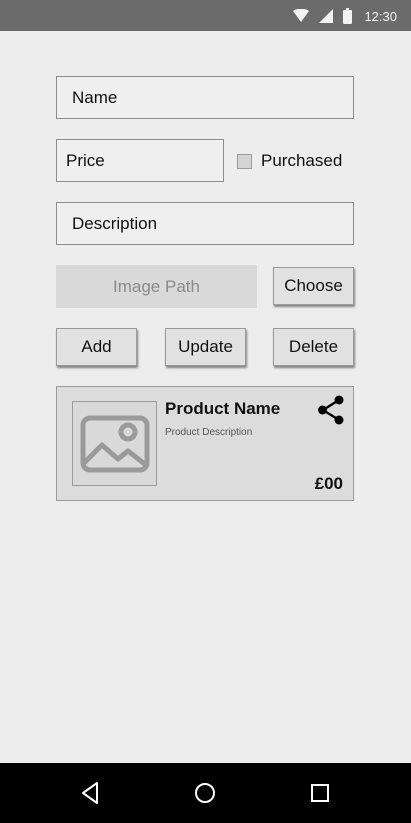 The image size is (411, 823). I want to click on purchased-checkbox-label: Purchased, so click(302, 160).